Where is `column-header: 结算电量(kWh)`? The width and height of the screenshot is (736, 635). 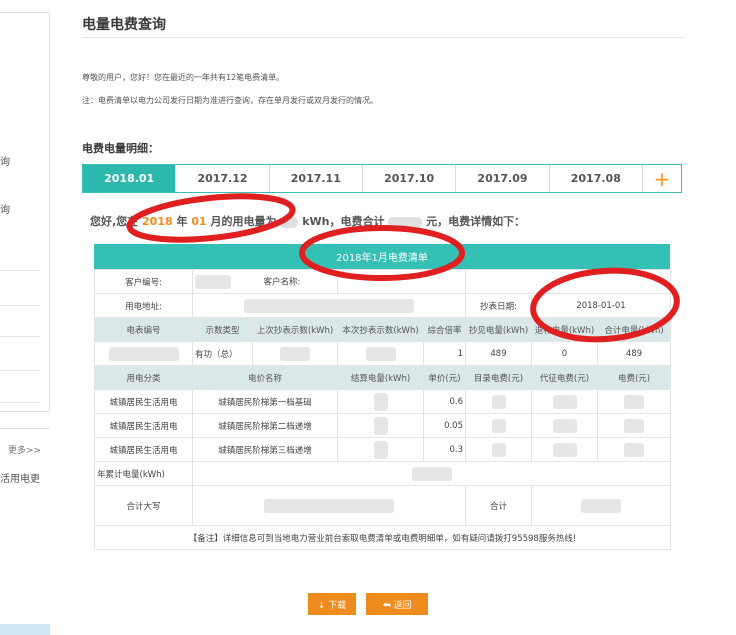 column-header: 结算电量(kWh) is located at coordinates (380, 377).